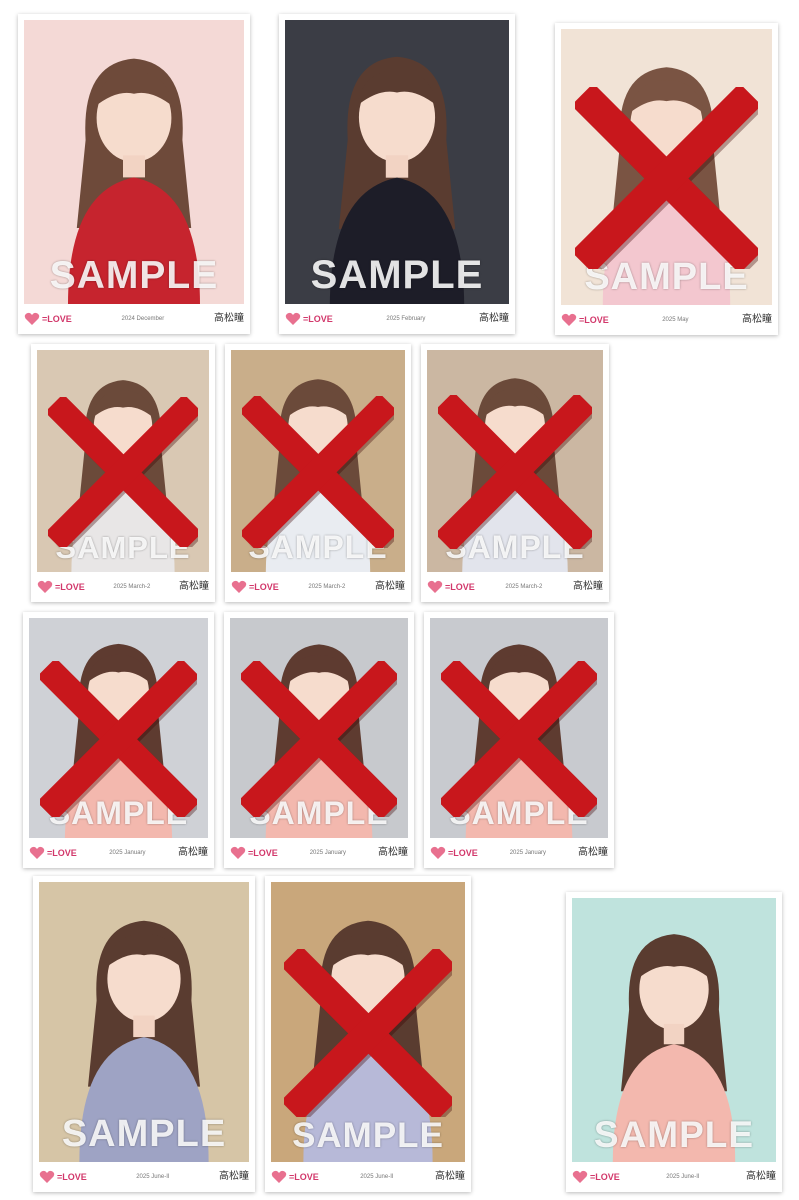 This screenshot has height=1200, width=799. I want to click on photo-card-4: SAMPLE =LOVE 2025 March-2 高松瞳, so click(123, 473).